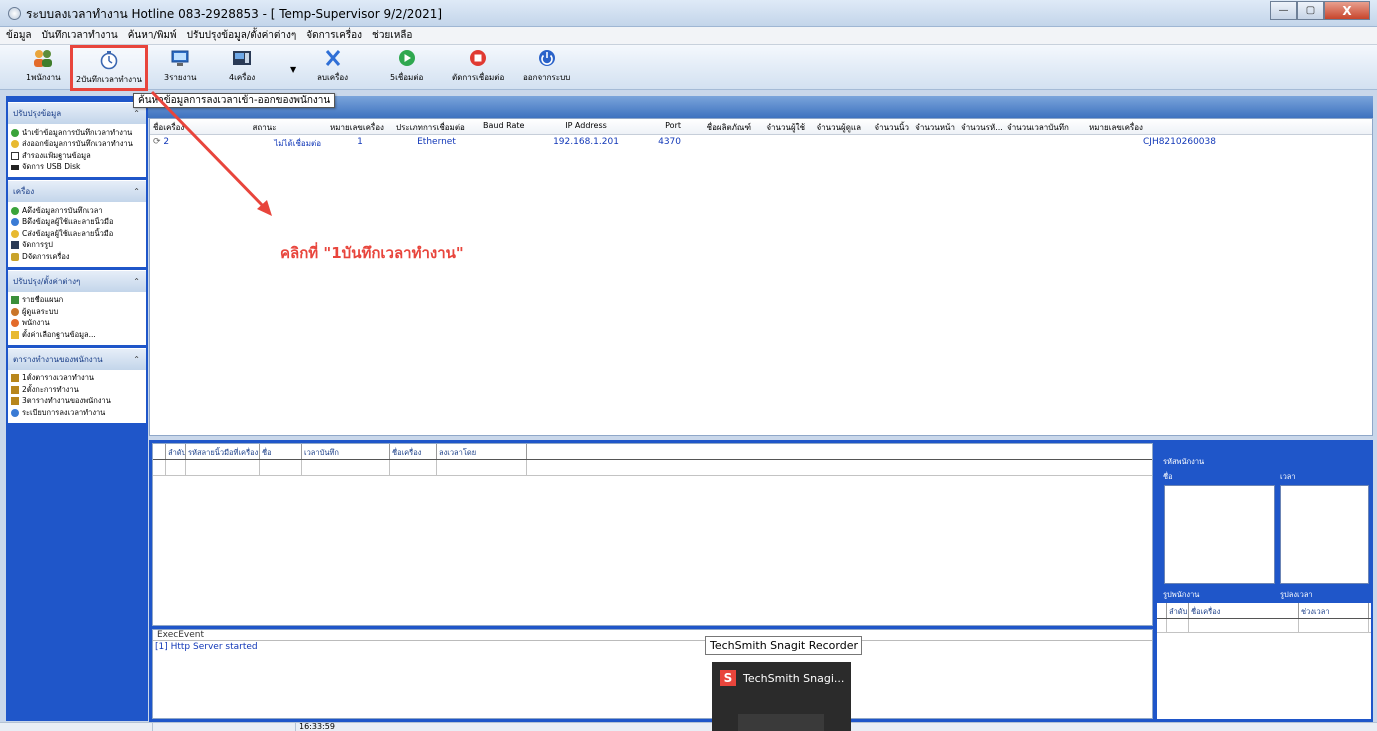  I want to click on sidebar-item-import: นำเข้าข้อมูลการบันทึกเวลาทำงาน, so click(77, 133).